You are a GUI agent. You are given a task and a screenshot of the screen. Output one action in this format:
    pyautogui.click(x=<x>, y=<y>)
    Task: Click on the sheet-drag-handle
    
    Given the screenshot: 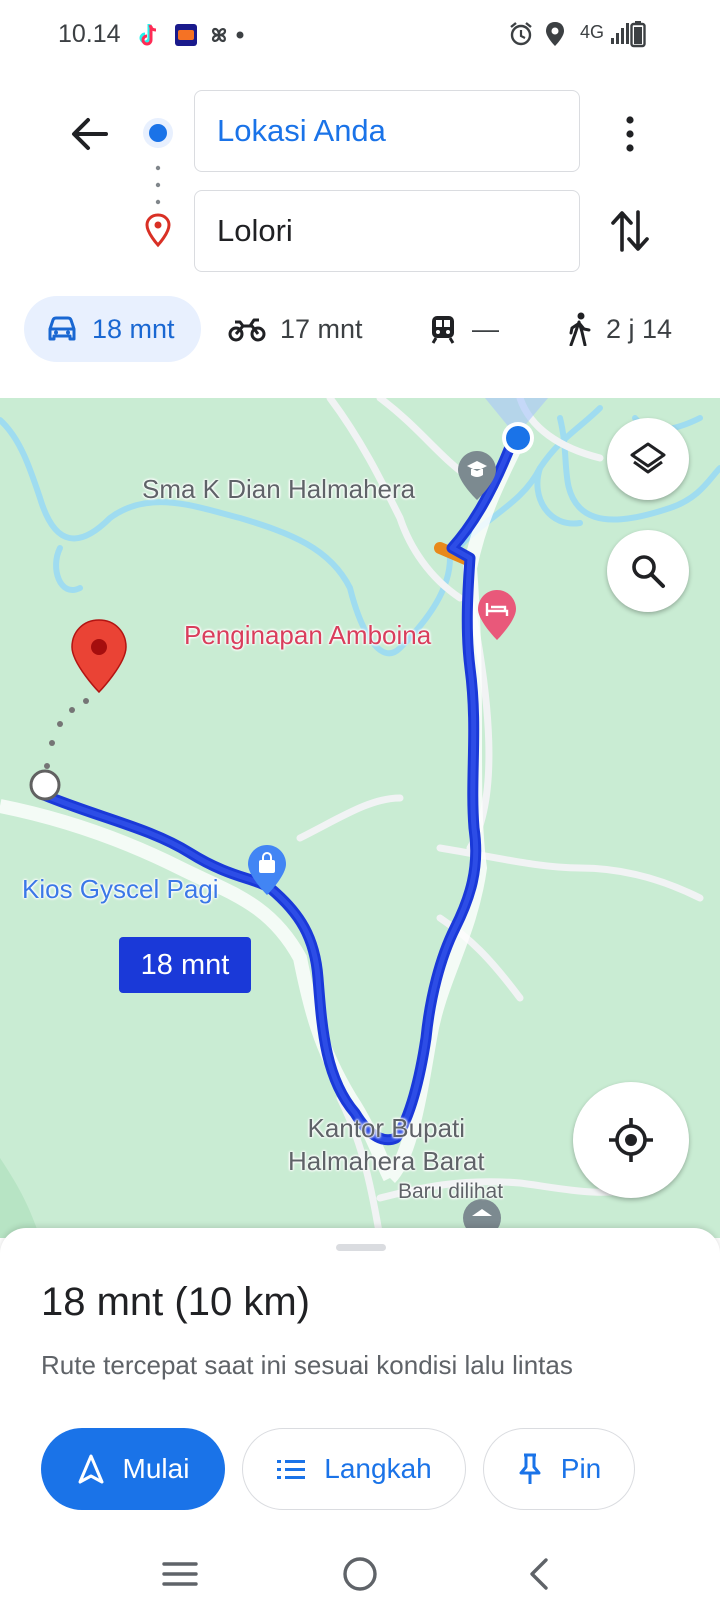 What is the action you would take?
    pyautogui.click(x=361, y=1247)
    